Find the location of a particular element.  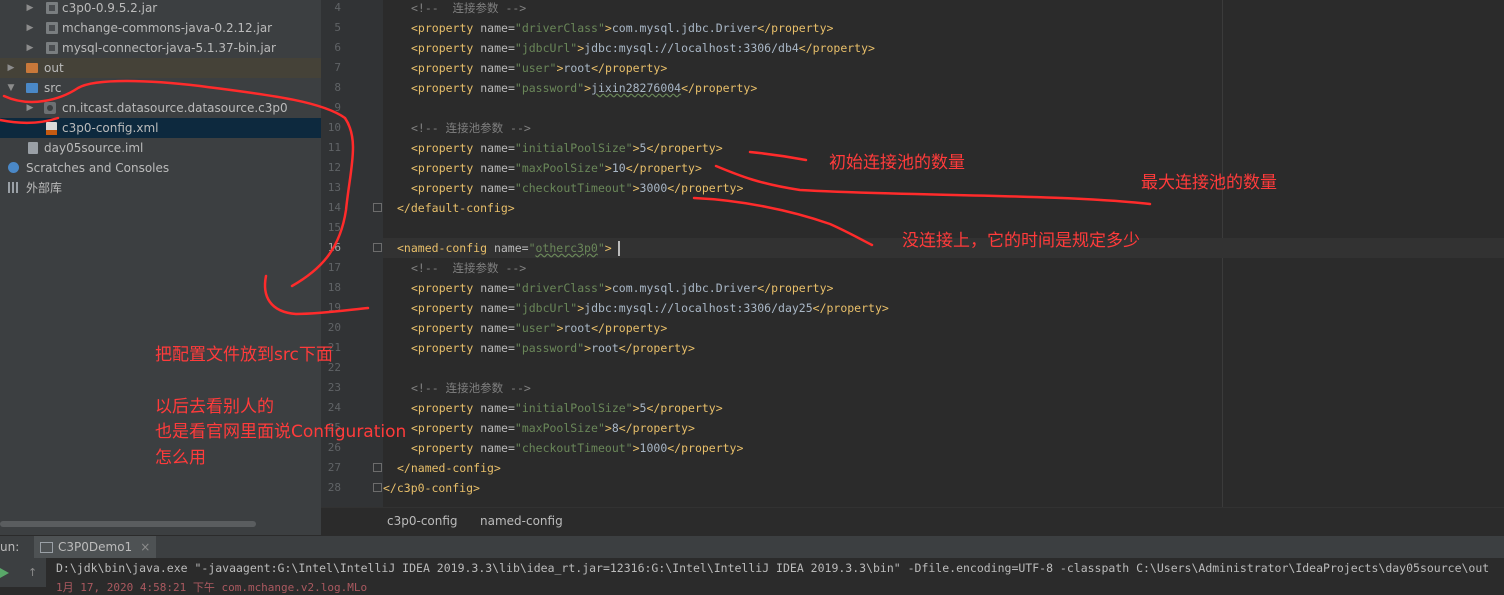

run-label: un: is located at coordinates (10, 547).